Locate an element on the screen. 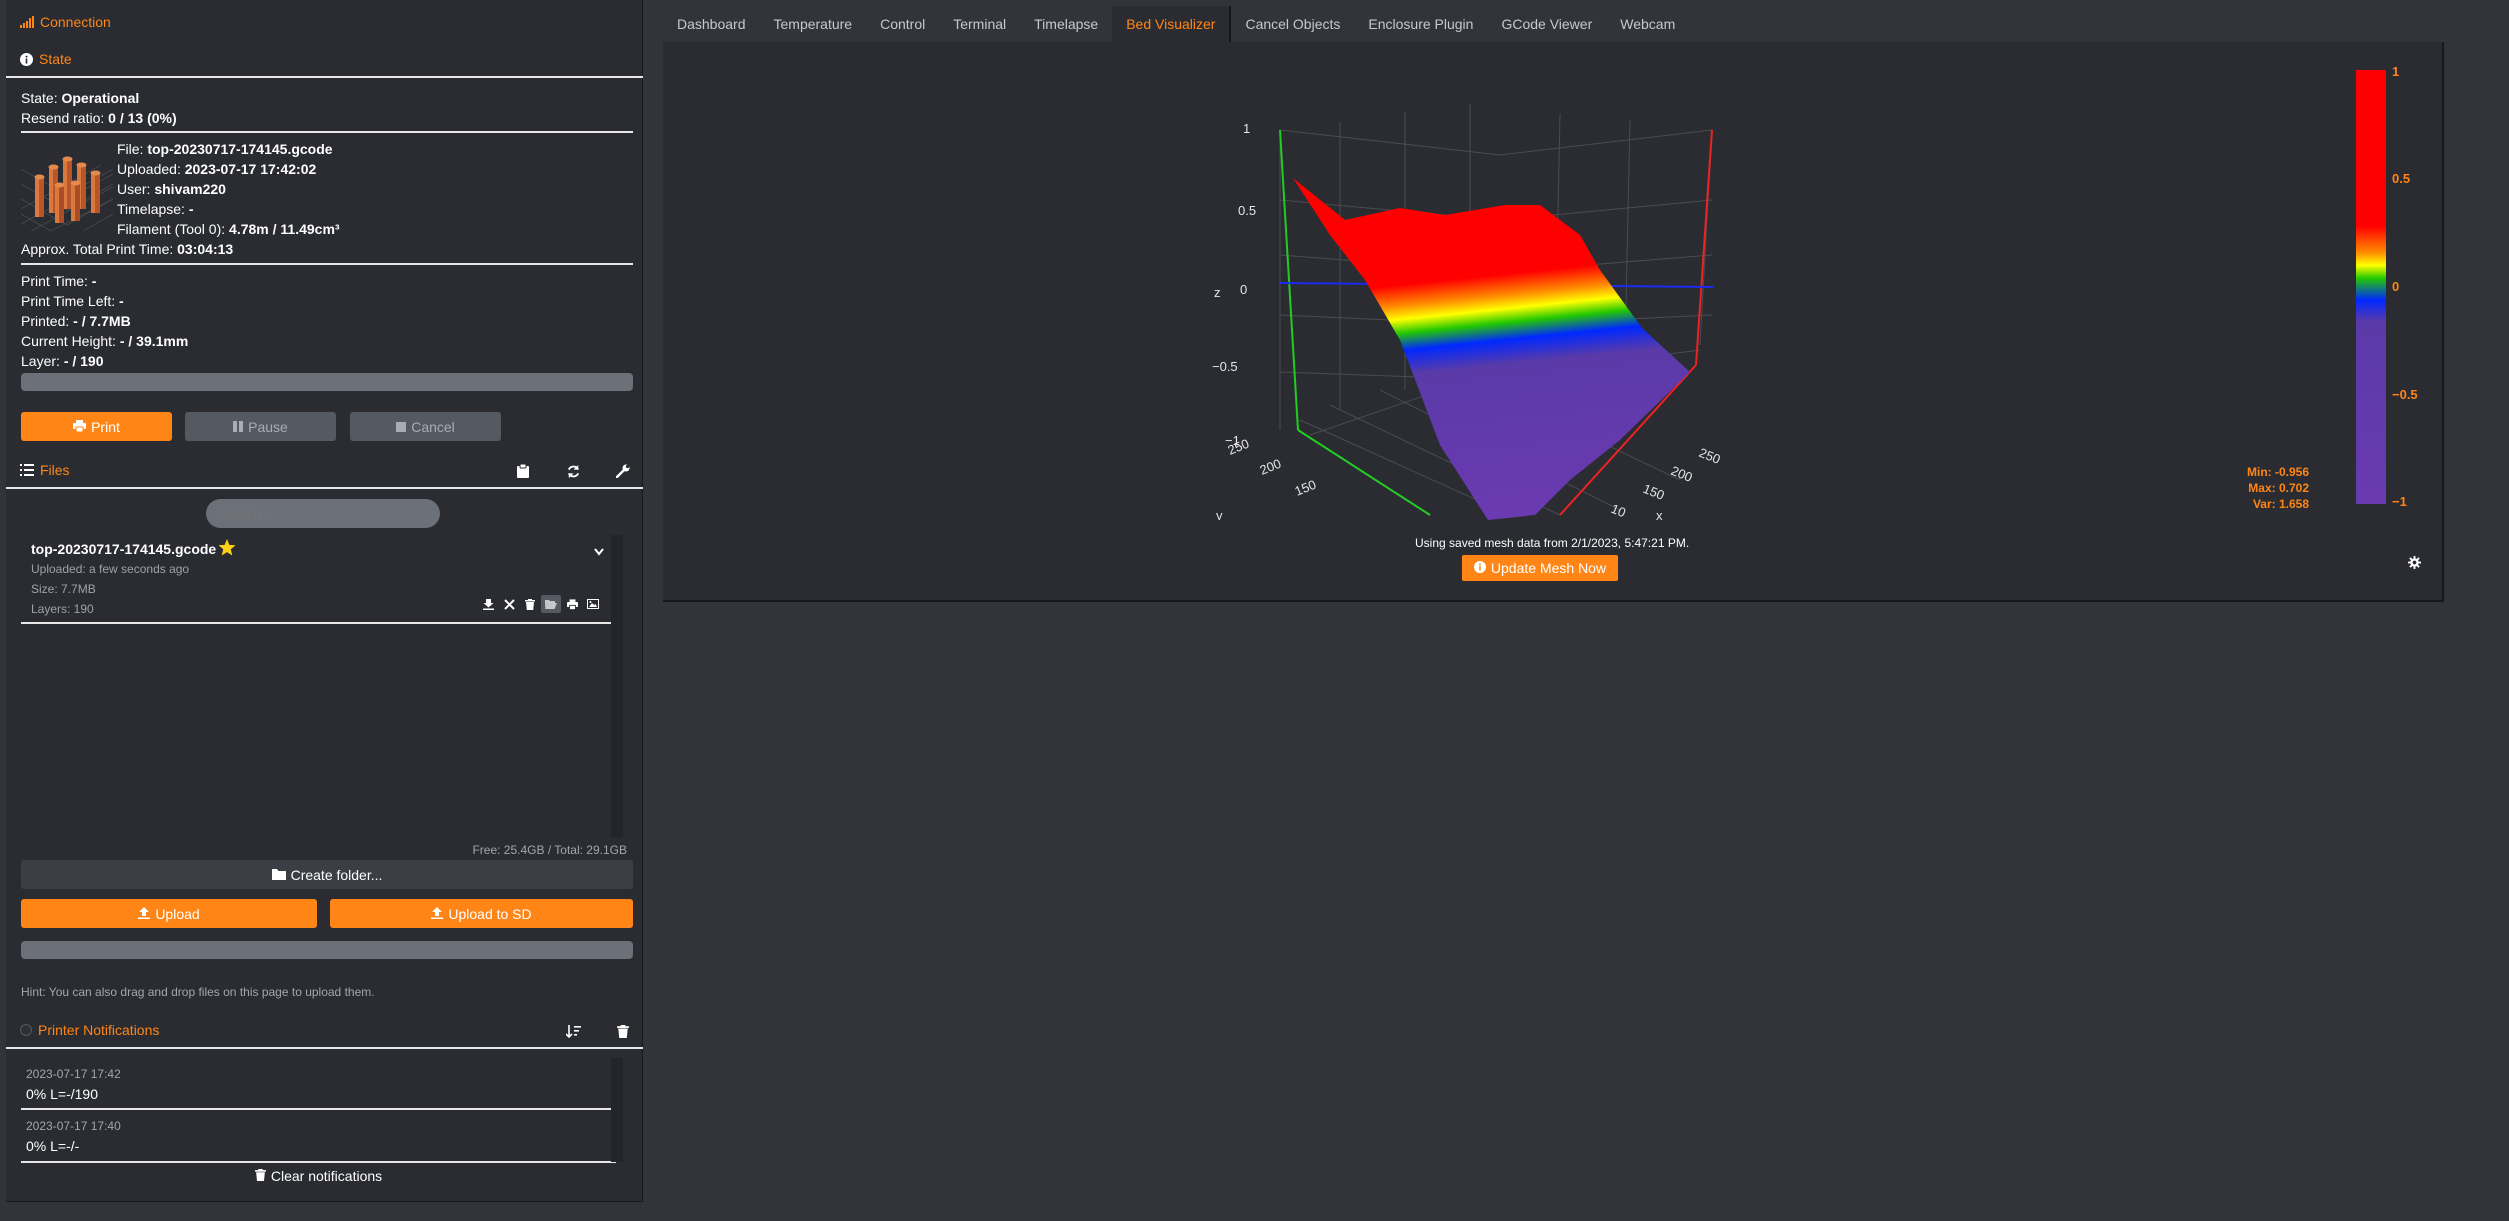  file-entry-name: top-20230717-174145.gcode is located at coordinates (133, 549).